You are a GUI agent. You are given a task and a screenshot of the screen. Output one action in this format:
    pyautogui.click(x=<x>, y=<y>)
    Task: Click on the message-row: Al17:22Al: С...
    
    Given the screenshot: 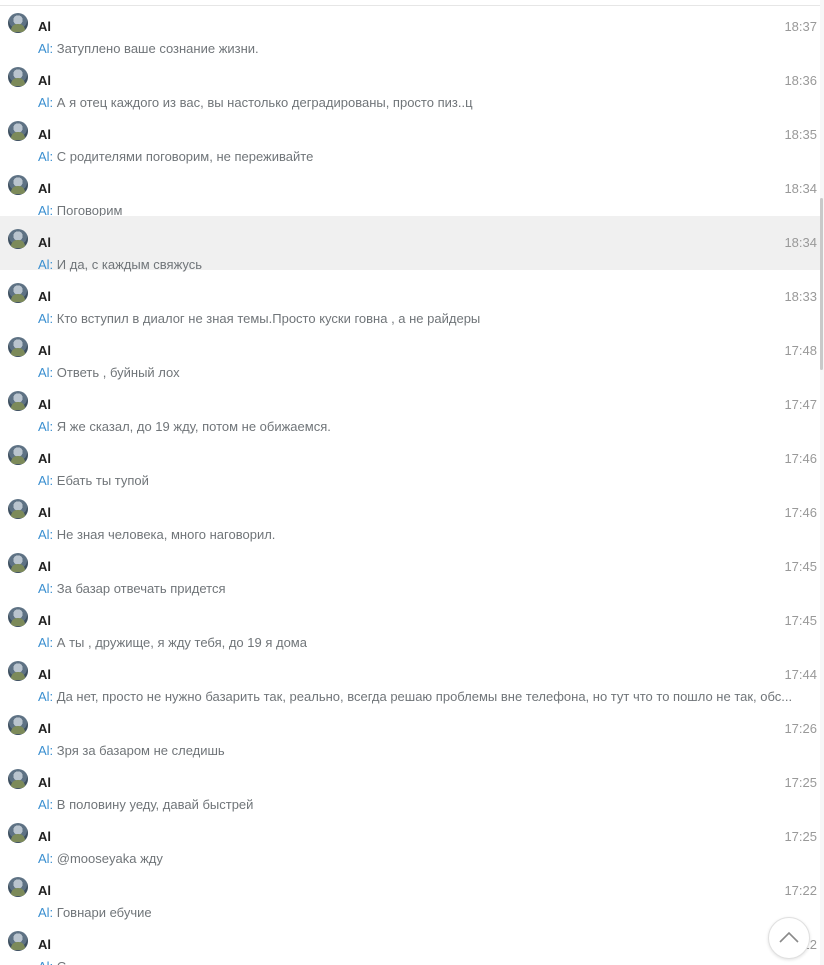 What is the action you would take?
    pyautogui.click(x=410, y=941)
    